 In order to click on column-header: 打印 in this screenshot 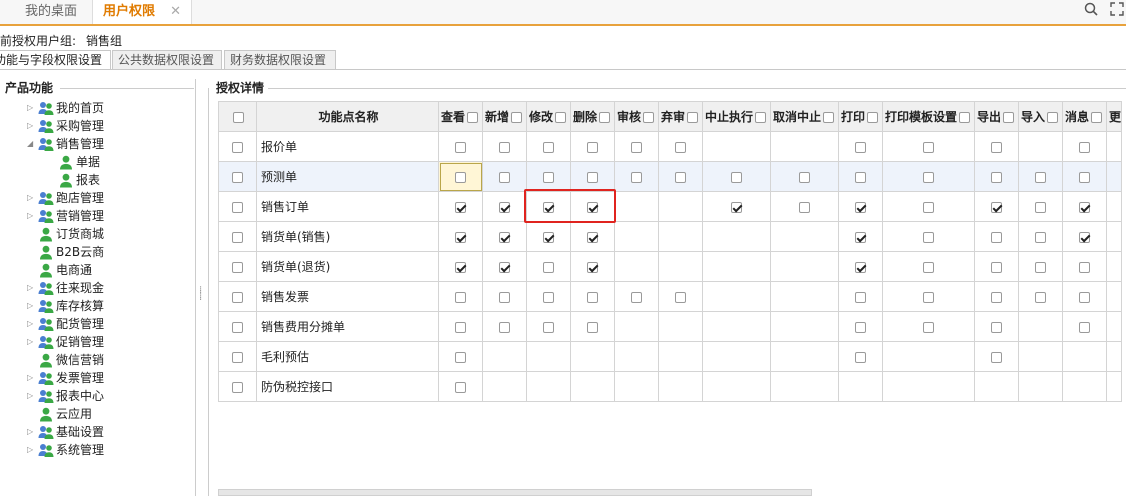, I will do `click(860, 116)`.